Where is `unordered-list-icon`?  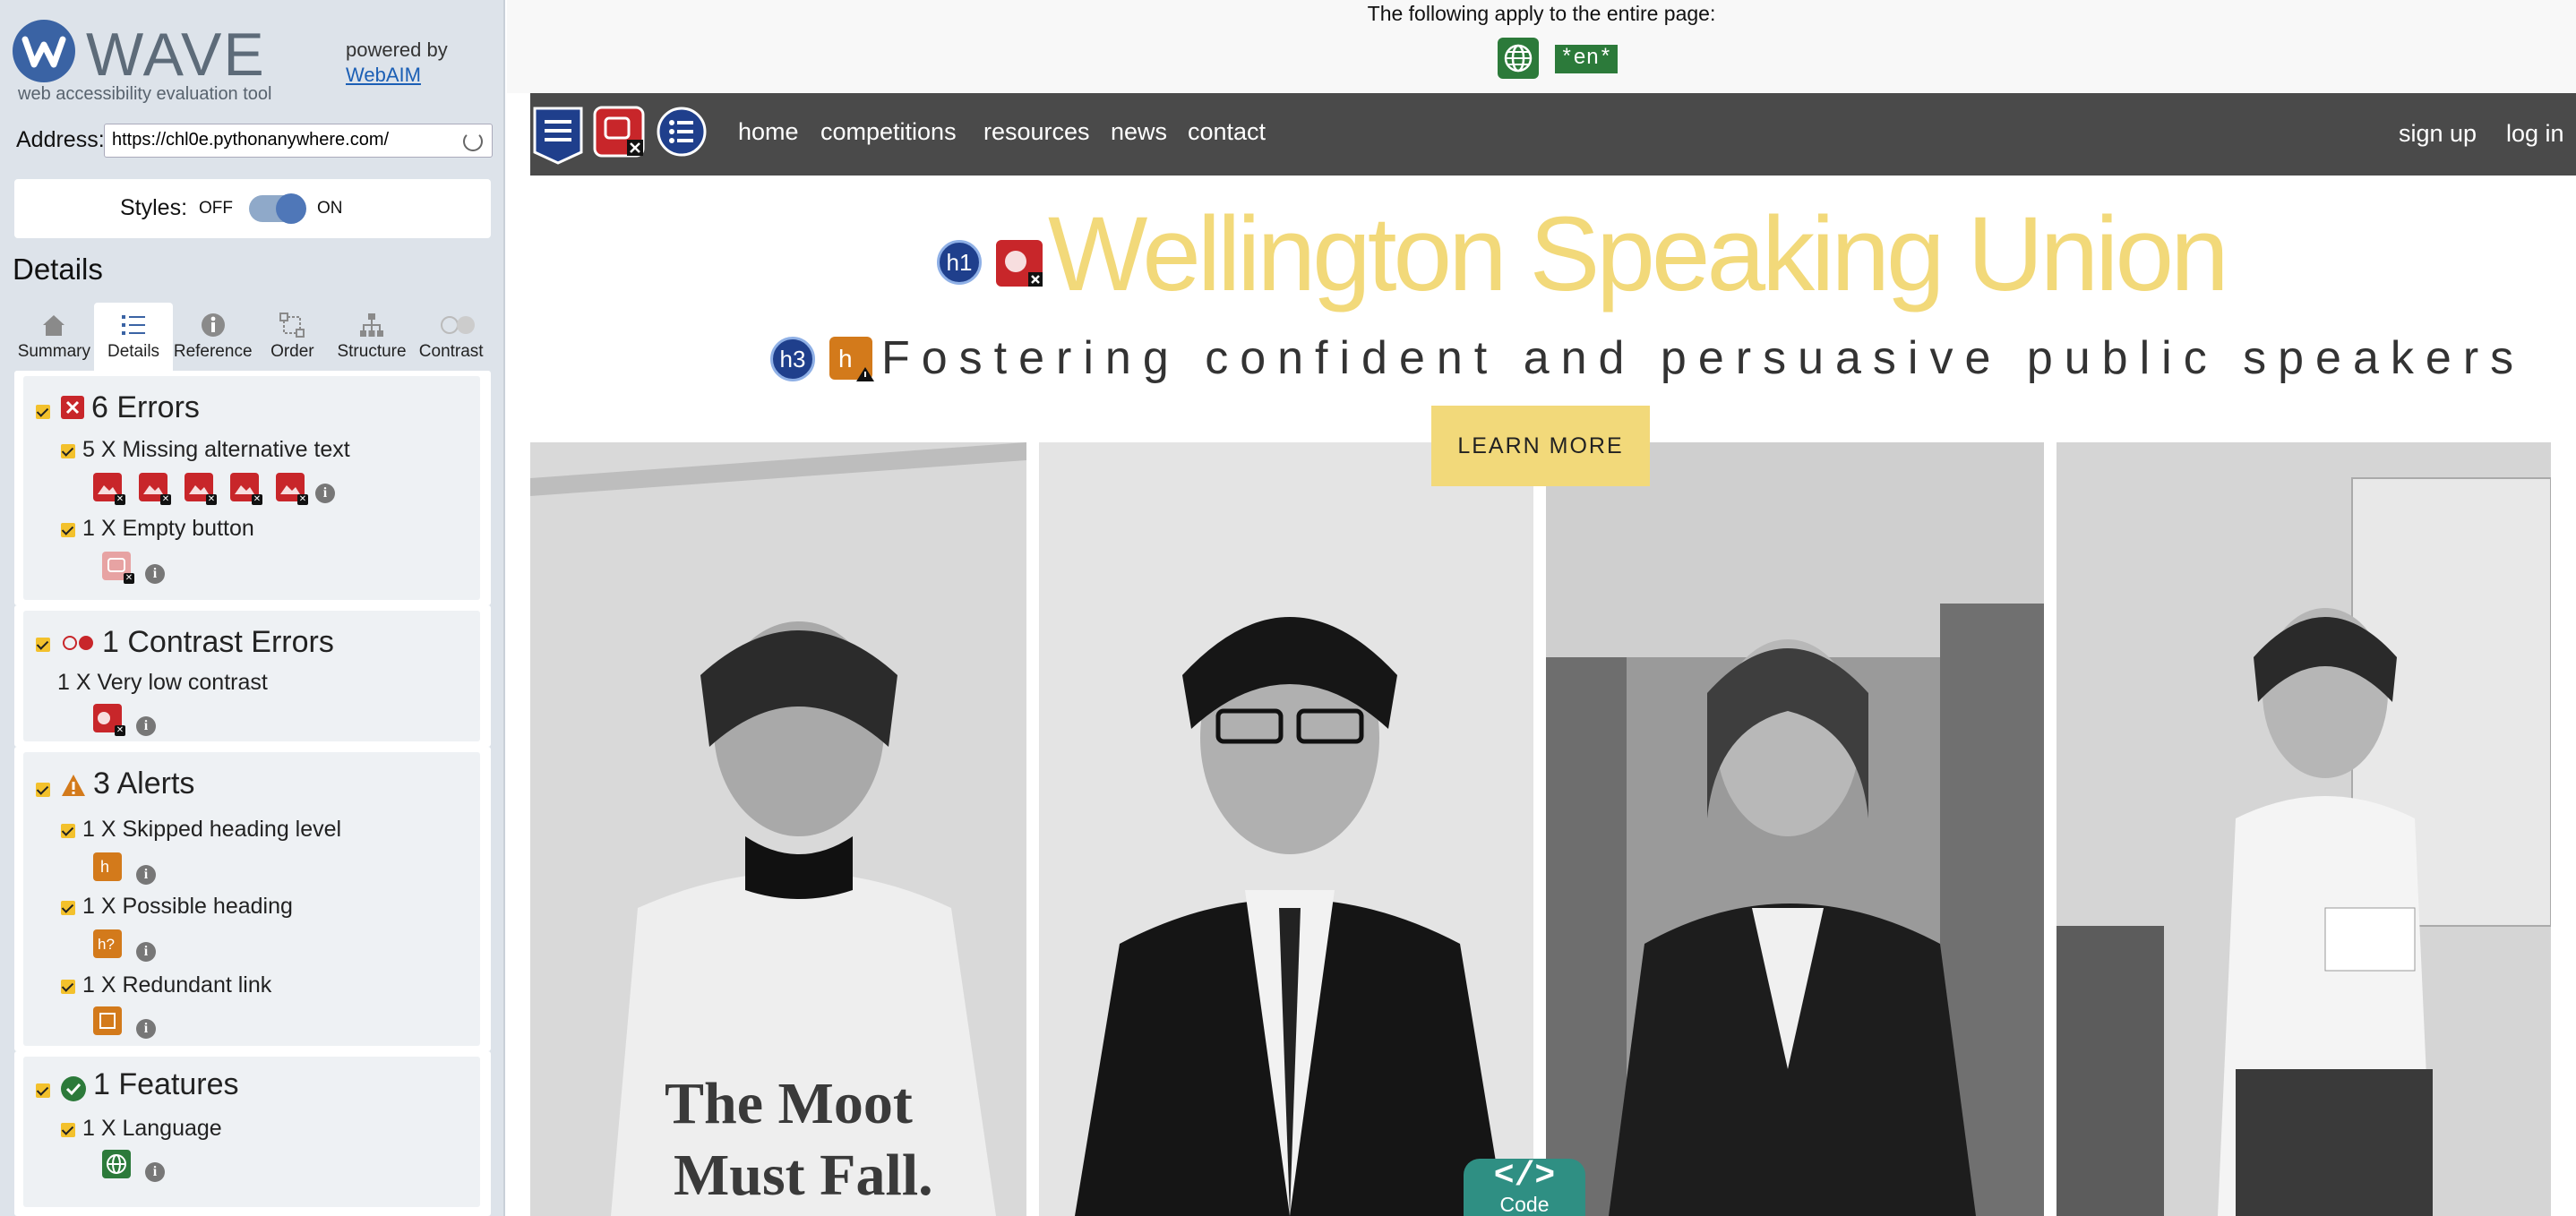 unordered-list-icon is located at coordinates (682, 132).